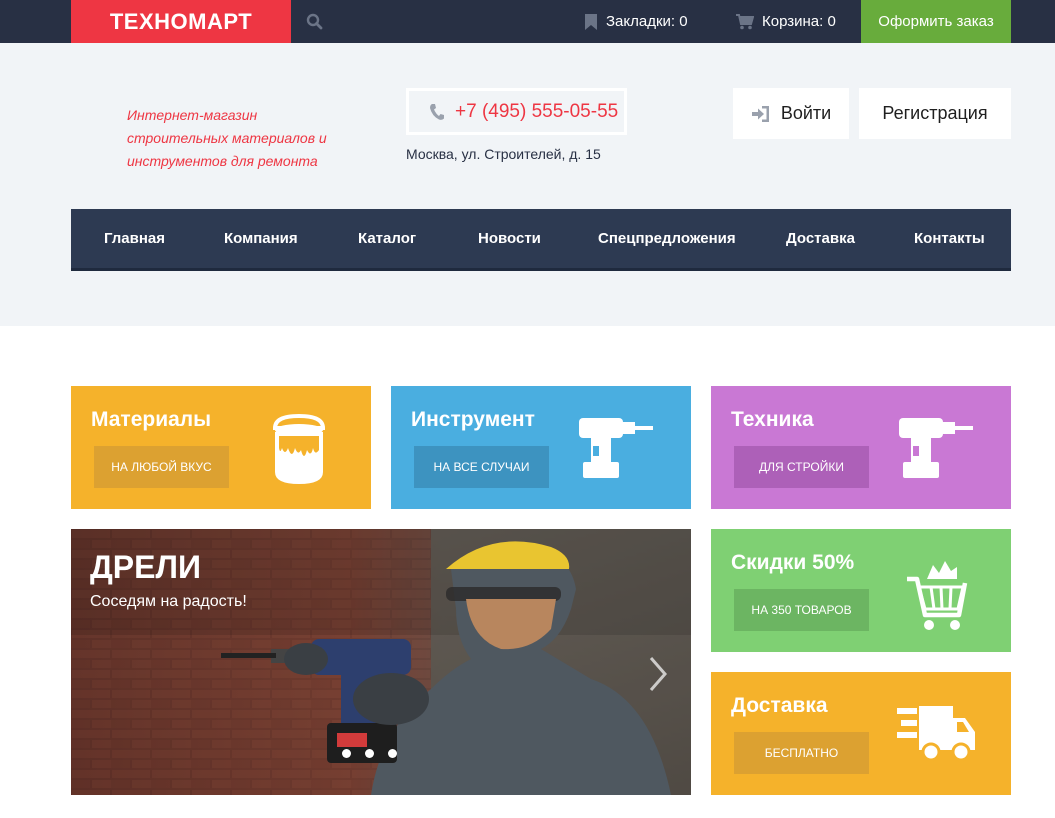 Image resolution: width=1055 pixels, height=818 pixels. What do you see at coordinates (949, 238) in the screenshot?
I see `nav-item-contacts: Контакты` at bounding box center [949, 238].